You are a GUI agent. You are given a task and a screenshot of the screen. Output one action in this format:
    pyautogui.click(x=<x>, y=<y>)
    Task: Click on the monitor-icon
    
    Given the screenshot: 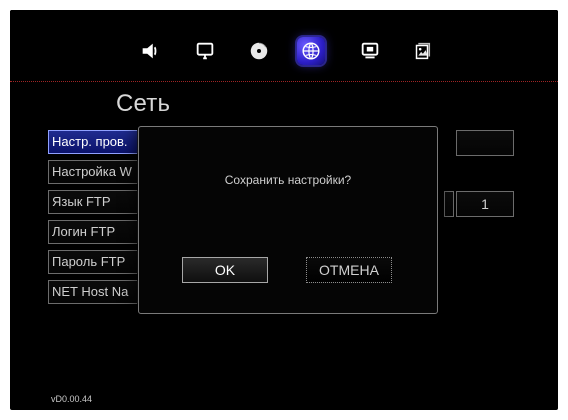 What is the action you would take?
    pyautogui.click(x=205, y=51)
    